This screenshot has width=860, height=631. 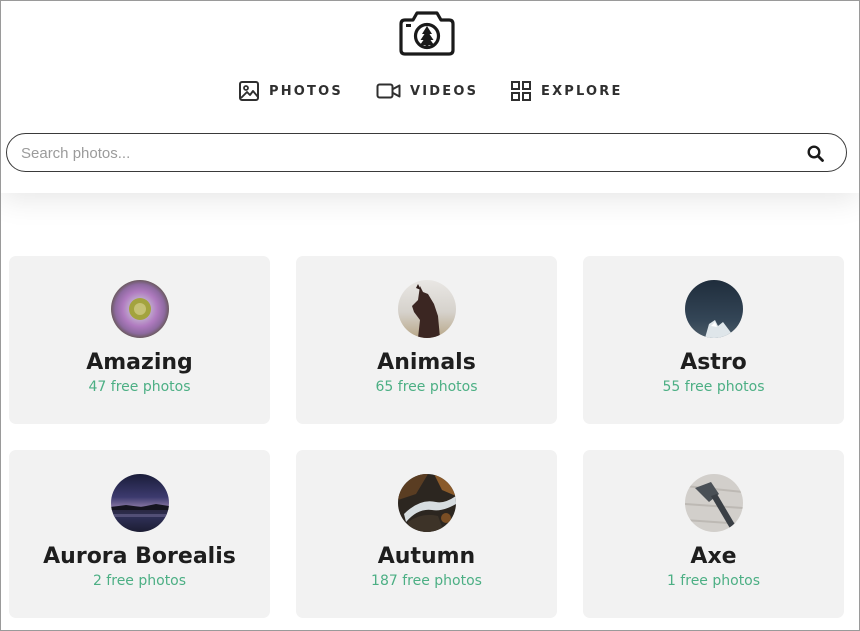 I want to click on nav-item-explore: EXPLORE, so click(x=566, y=91).